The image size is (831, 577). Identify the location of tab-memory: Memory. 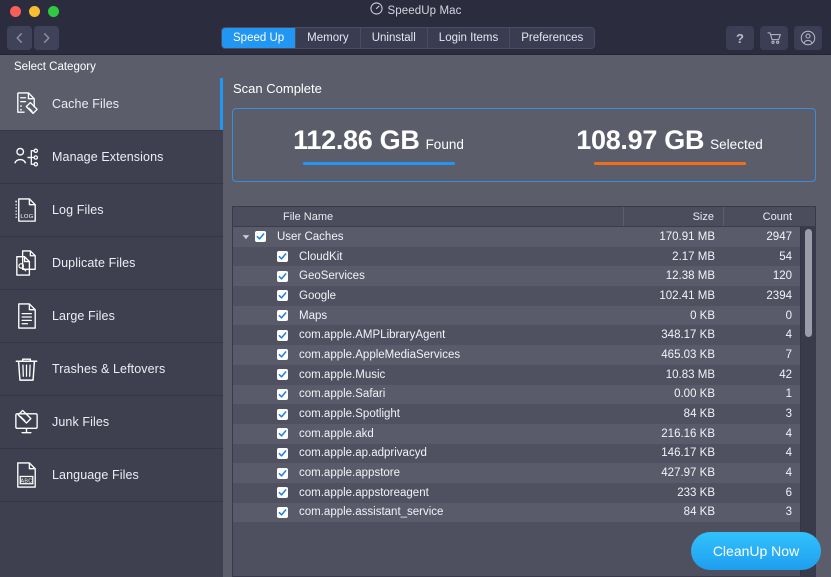
(328, 38).